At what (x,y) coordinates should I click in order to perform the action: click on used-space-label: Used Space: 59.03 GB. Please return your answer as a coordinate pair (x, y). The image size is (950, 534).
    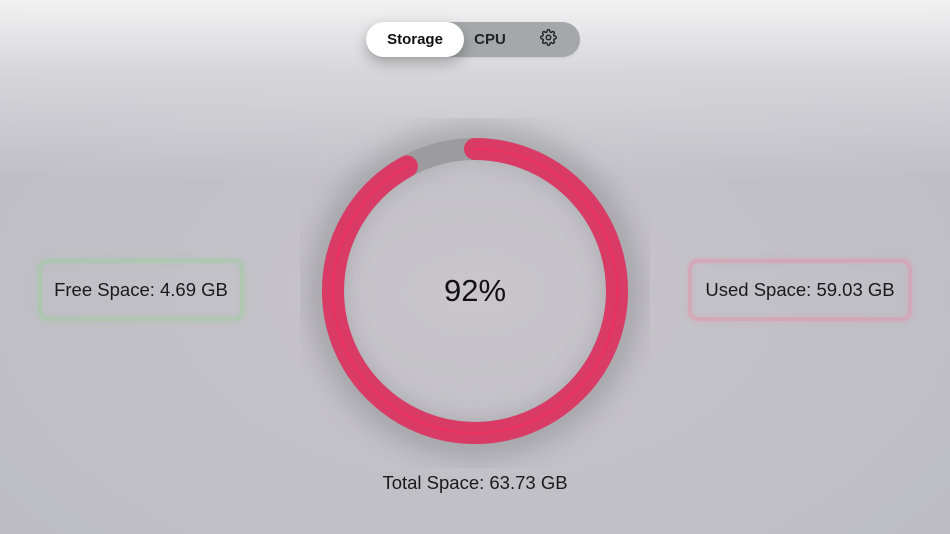
    Looking at the image, I should click on (800, 289).